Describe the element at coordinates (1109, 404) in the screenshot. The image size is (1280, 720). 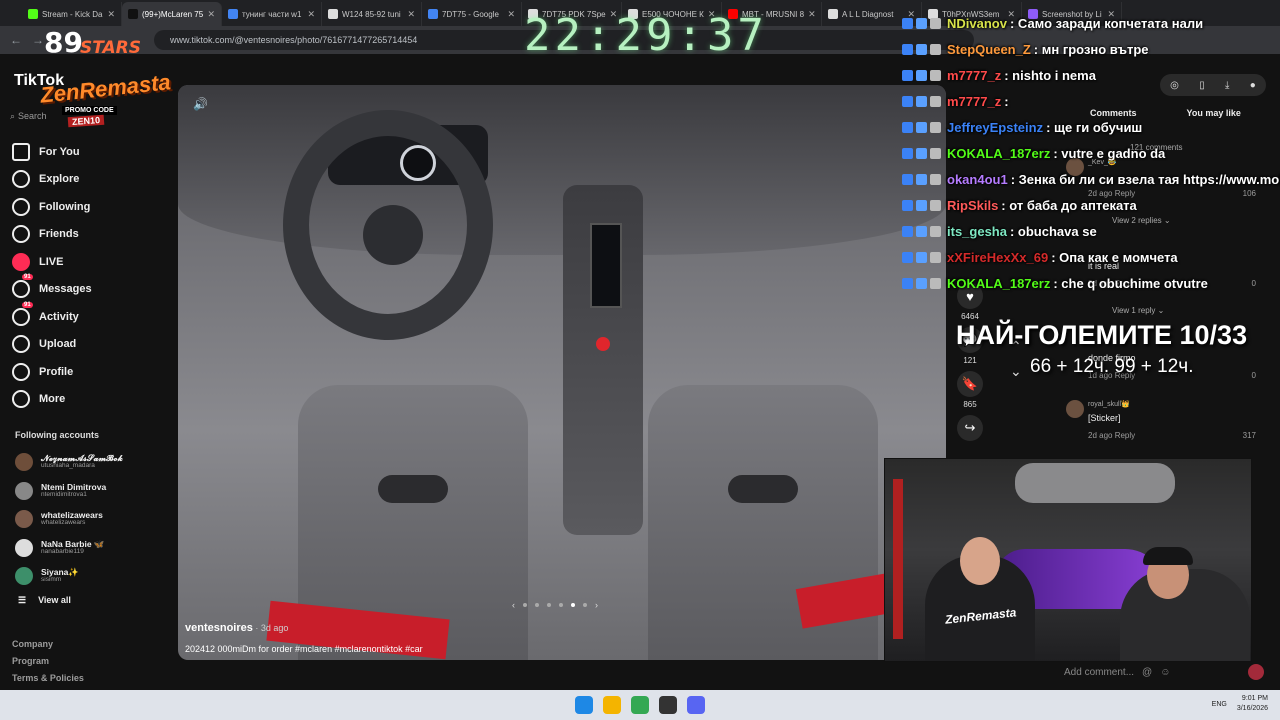
I see `comment-user: royal_skull👑` at that location.